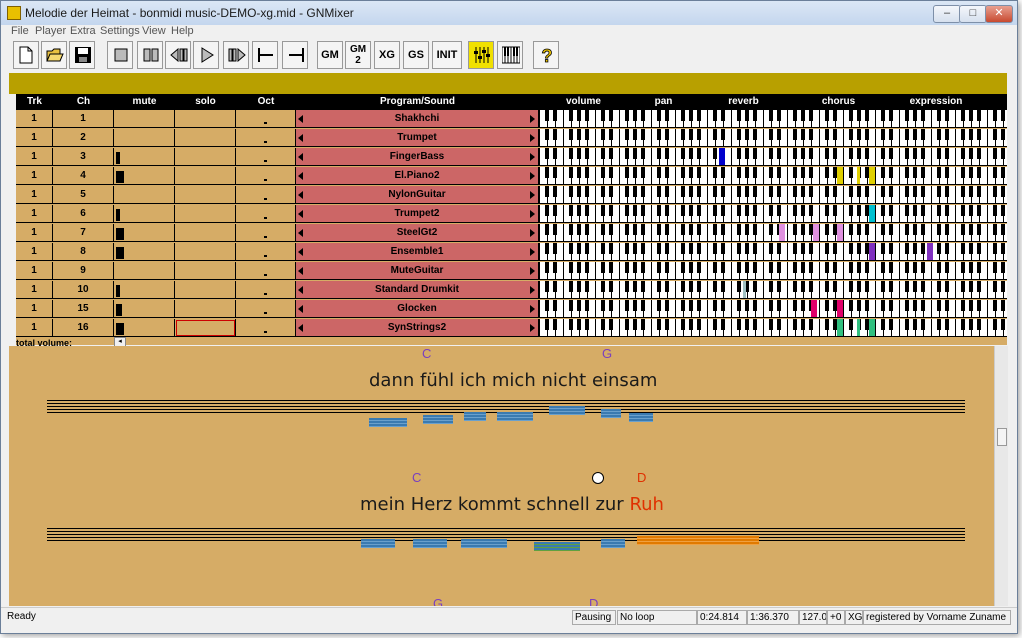 The height and width of the screenshot is (638, 1022). What do you see at coordinates (50, 31) in the screenshot?
I see `menu-player: Player` at bounding box center [50, 31].